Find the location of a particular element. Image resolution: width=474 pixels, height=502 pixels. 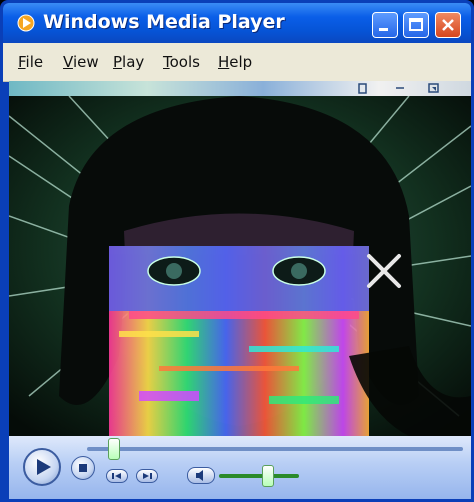

play-icon is located at coordinates (44, 467).